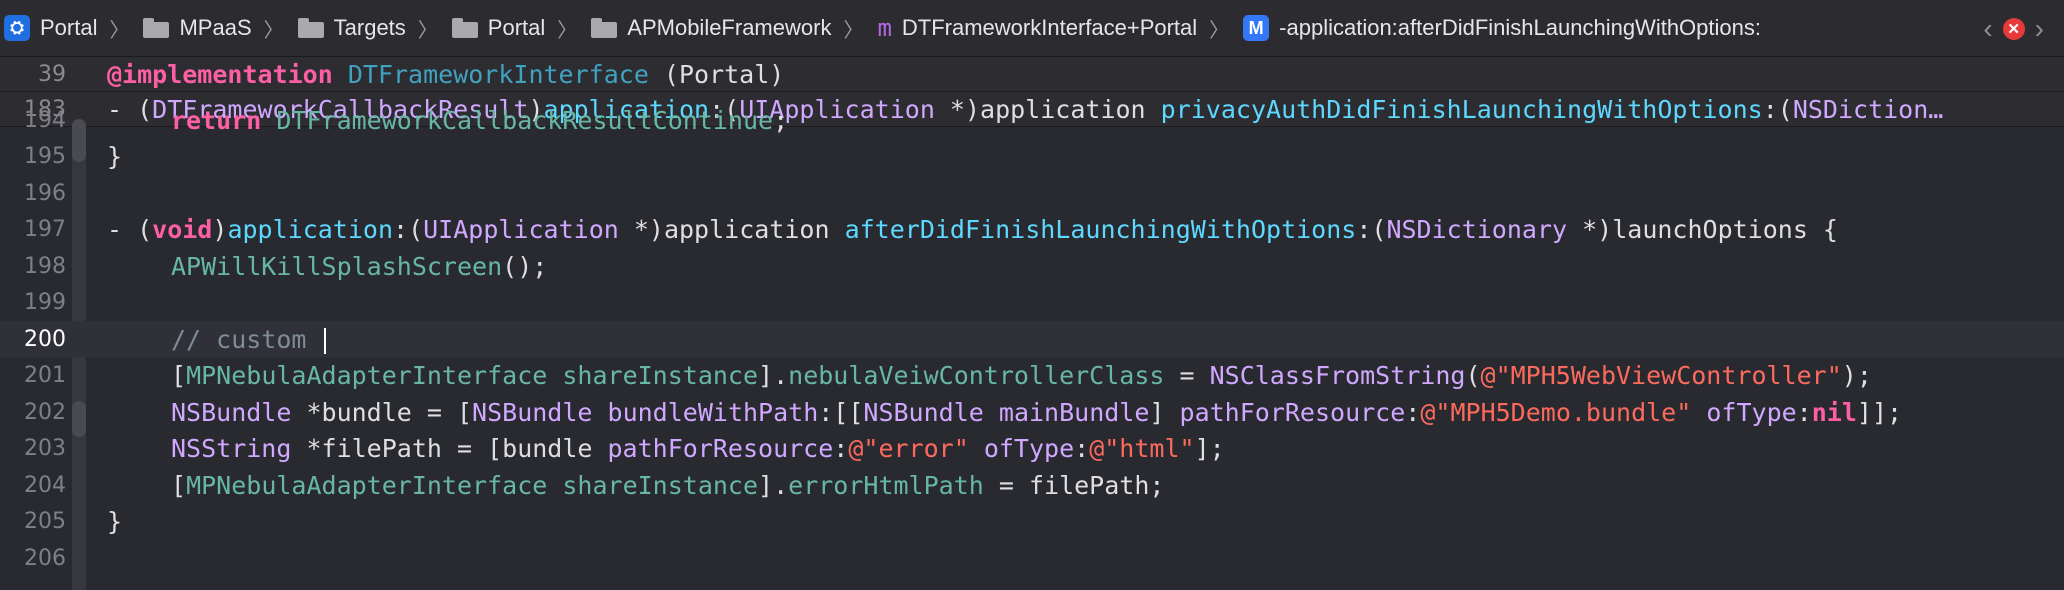  I want to click on code-token: pathForResource, so click(720, 448).